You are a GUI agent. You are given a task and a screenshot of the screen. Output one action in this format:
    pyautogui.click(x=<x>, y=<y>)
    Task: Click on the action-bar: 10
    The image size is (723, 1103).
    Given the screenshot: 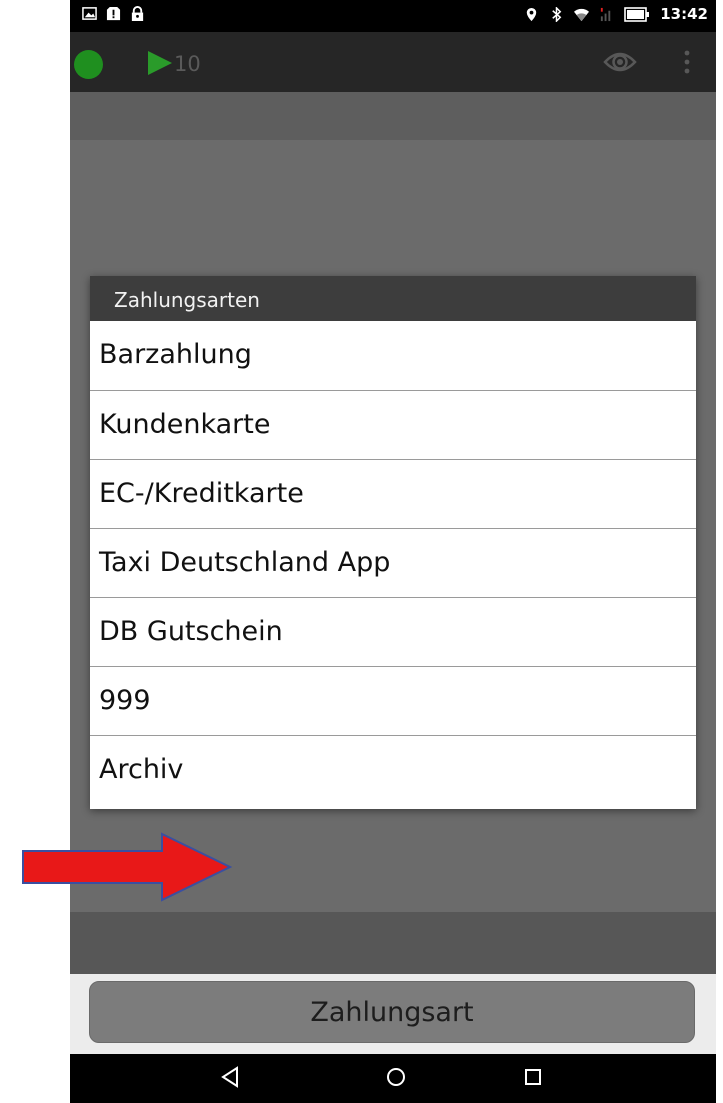 What is the action you would take?
    pyautogui.click(x=393, y=62)
    